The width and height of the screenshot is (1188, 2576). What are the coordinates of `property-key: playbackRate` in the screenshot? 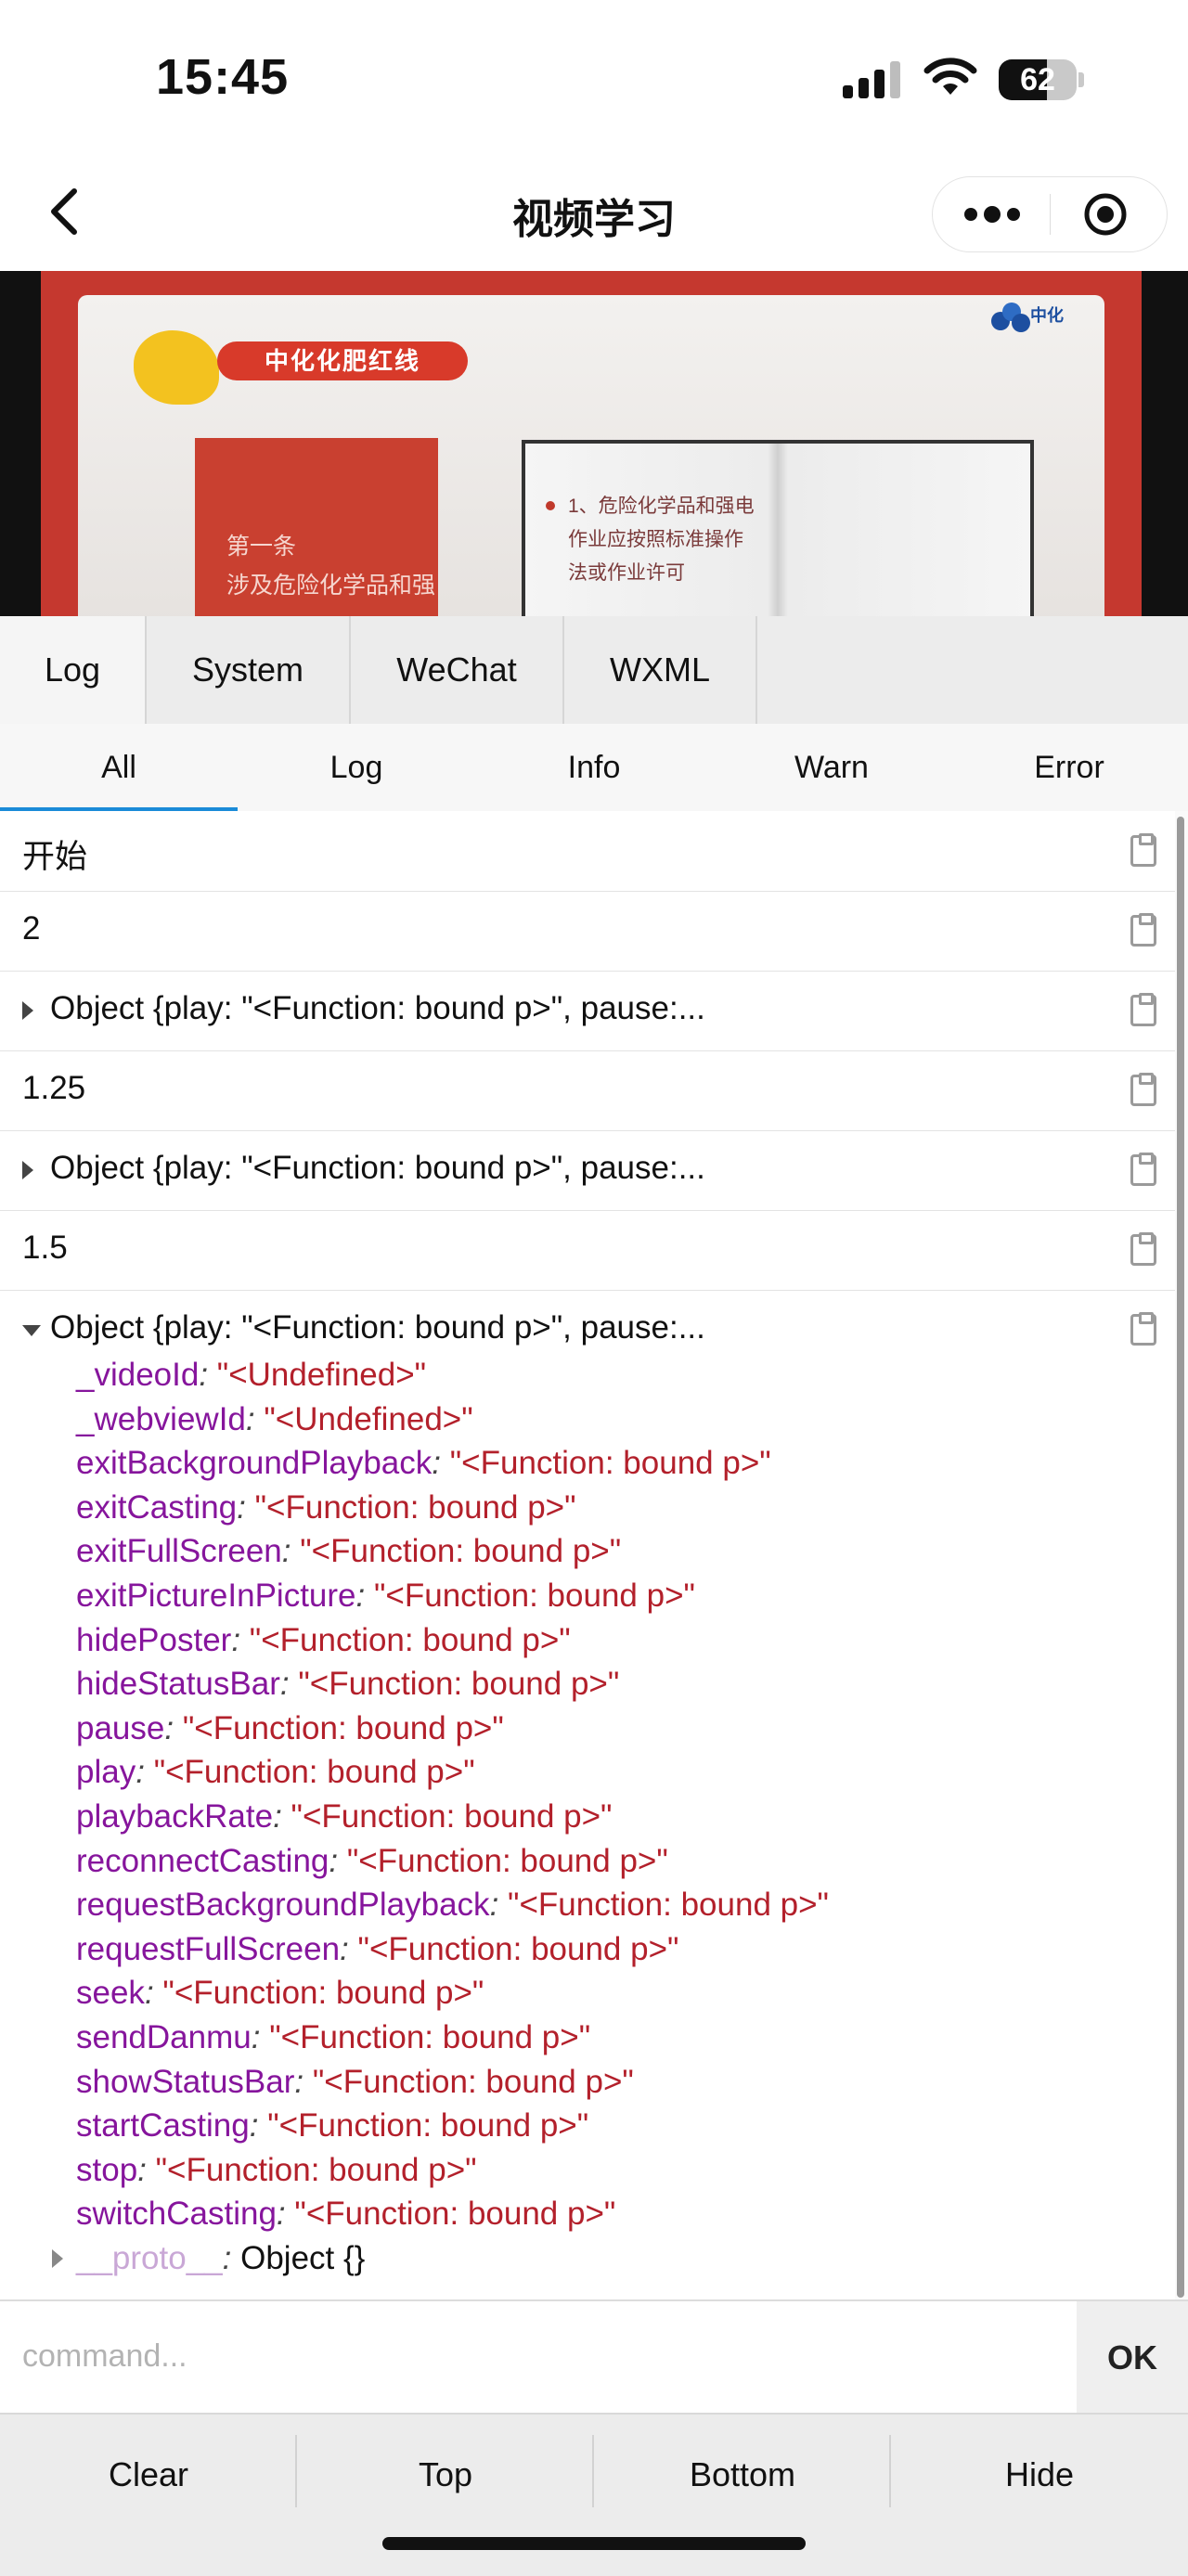 It's located at (175, 1816).